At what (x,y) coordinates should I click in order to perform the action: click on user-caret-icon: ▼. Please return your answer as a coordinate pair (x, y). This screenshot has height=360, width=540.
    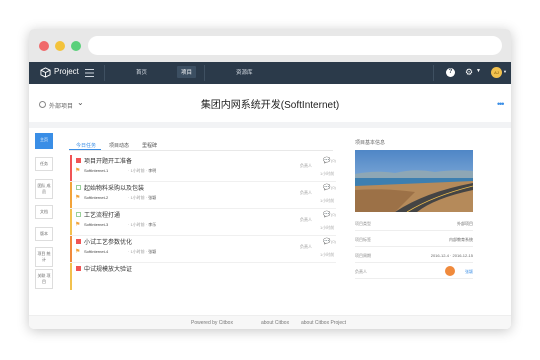
    Looking at the image, I should click on (505, 71).